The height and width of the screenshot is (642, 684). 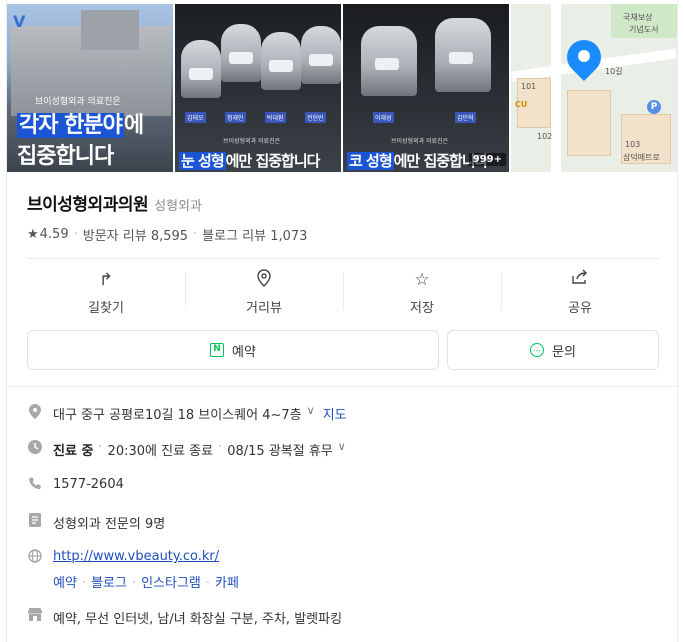 What do you see at coordinates (88, 205) in the screenshot?
I see `place-name: 브이성형외과의원` at bounding box center [88, 205].